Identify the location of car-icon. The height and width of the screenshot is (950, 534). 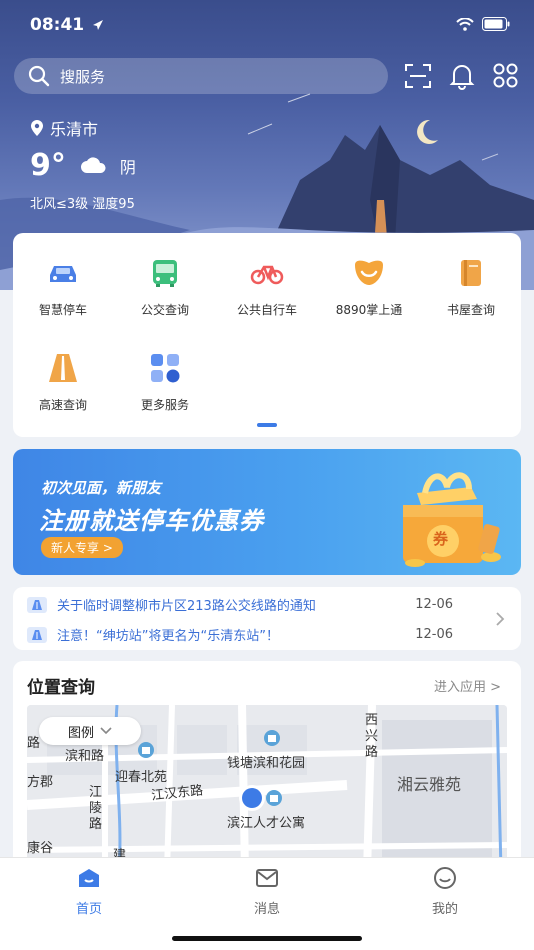
(63, 274).